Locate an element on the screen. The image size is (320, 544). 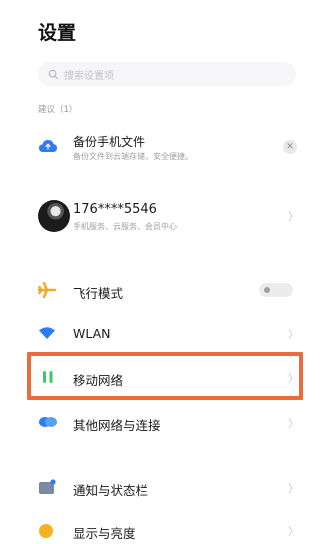
account-phone: 176****5546 is located at coordinates (115, 209).